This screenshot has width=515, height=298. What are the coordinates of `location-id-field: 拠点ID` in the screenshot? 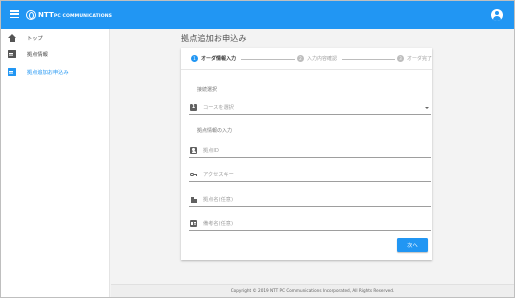 It's located at (310, 151).